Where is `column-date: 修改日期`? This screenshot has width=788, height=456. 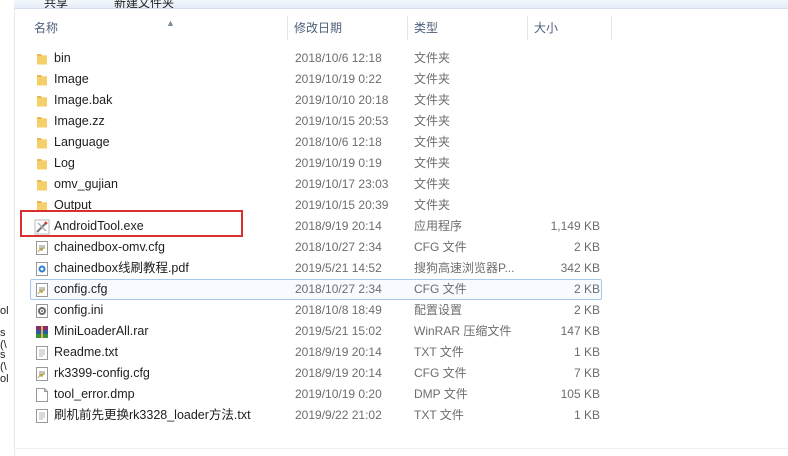 column-date: 修改日期 is located at coordinates (348, 28).